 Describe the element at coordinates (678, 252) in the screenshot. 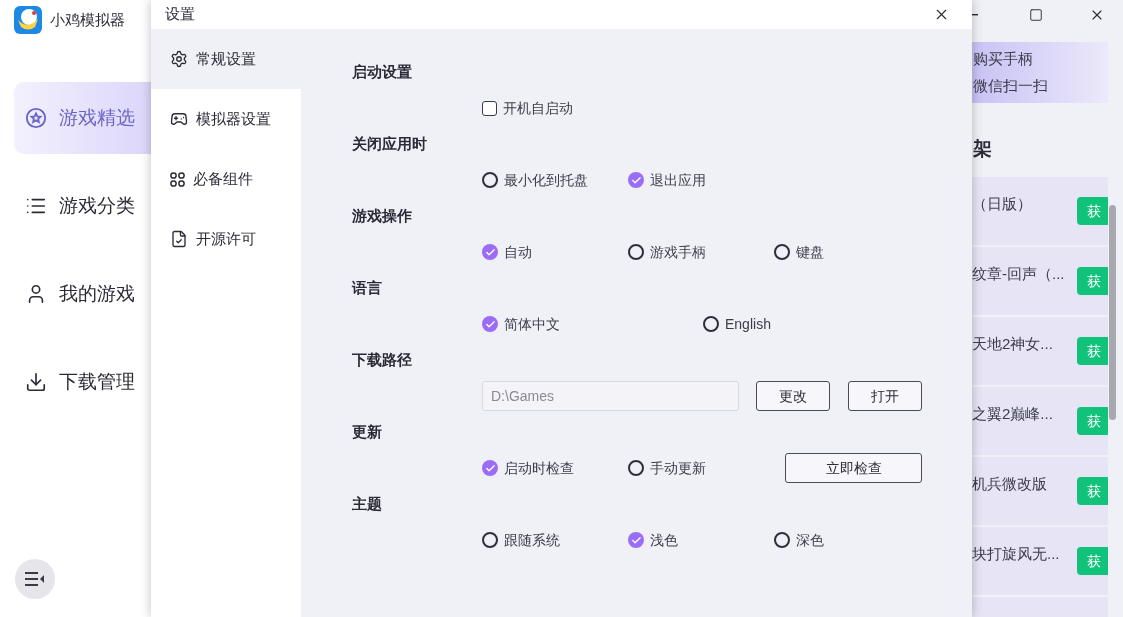

I see `option-label: 游戏手柄` at that location.